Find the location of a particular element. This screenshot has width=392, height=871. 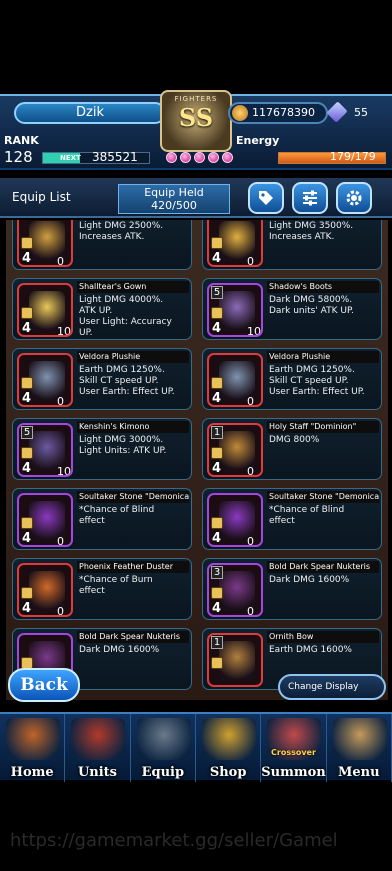

nav-summon: Crossover Summon is located at coordinates (294, 748).